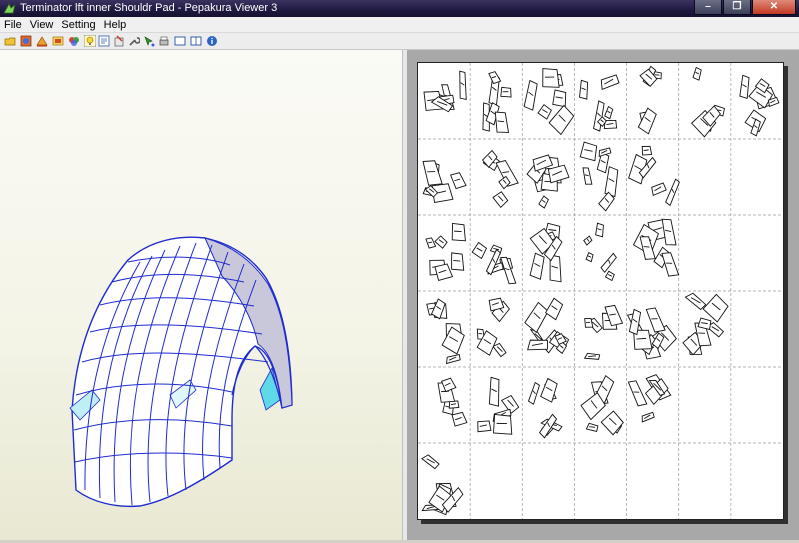 This screenshot has height=543, width=799. What do you see at coordinates (74, 41) in the screenshot?
I see `color-icon` at bounding box center [74, 41].